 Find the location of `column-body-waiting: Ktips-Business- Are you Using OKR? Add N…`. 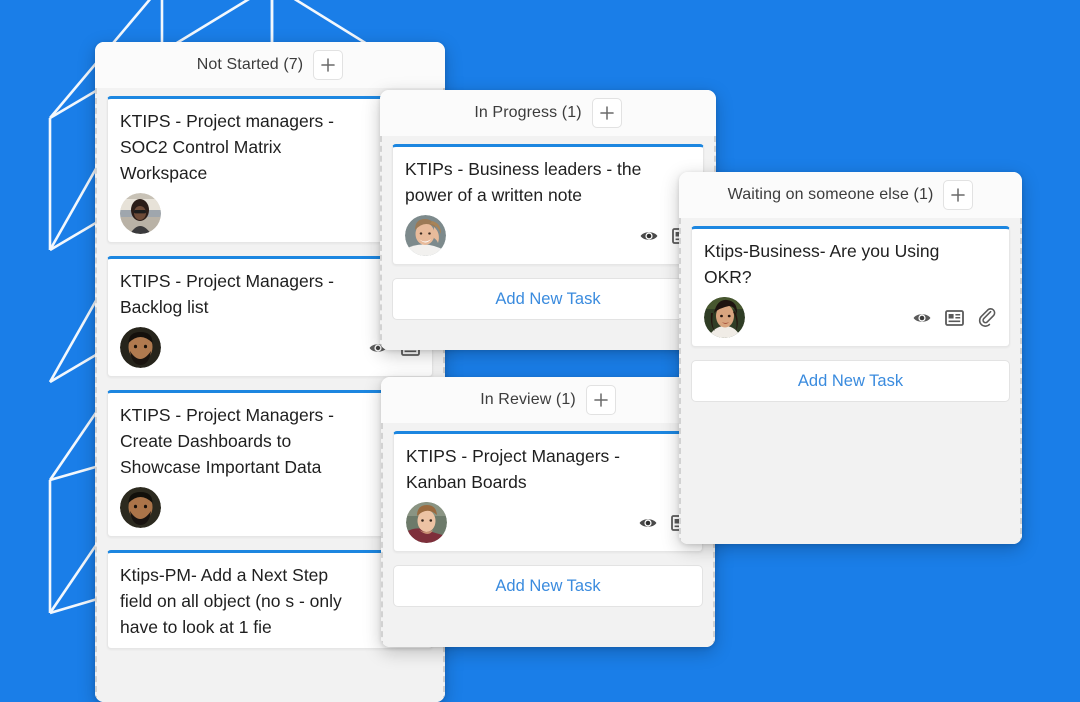

column-body-waiting: Ktips-Business- Are you Using OKR? Add N… is located at coordinates (850, 381).